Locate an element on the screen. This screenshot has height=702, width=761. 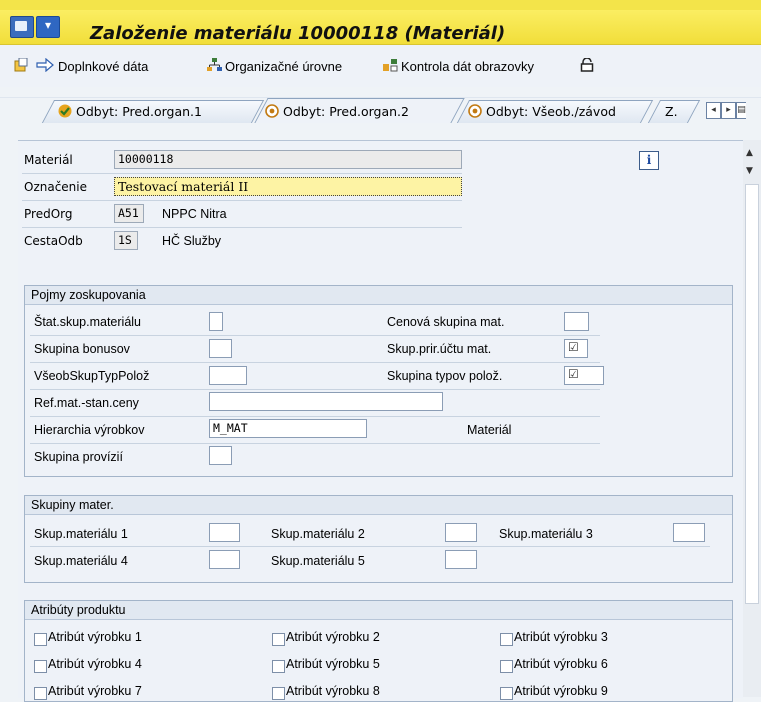
dist-channel-text: HČ Služby is located at coordinates (192, 241).